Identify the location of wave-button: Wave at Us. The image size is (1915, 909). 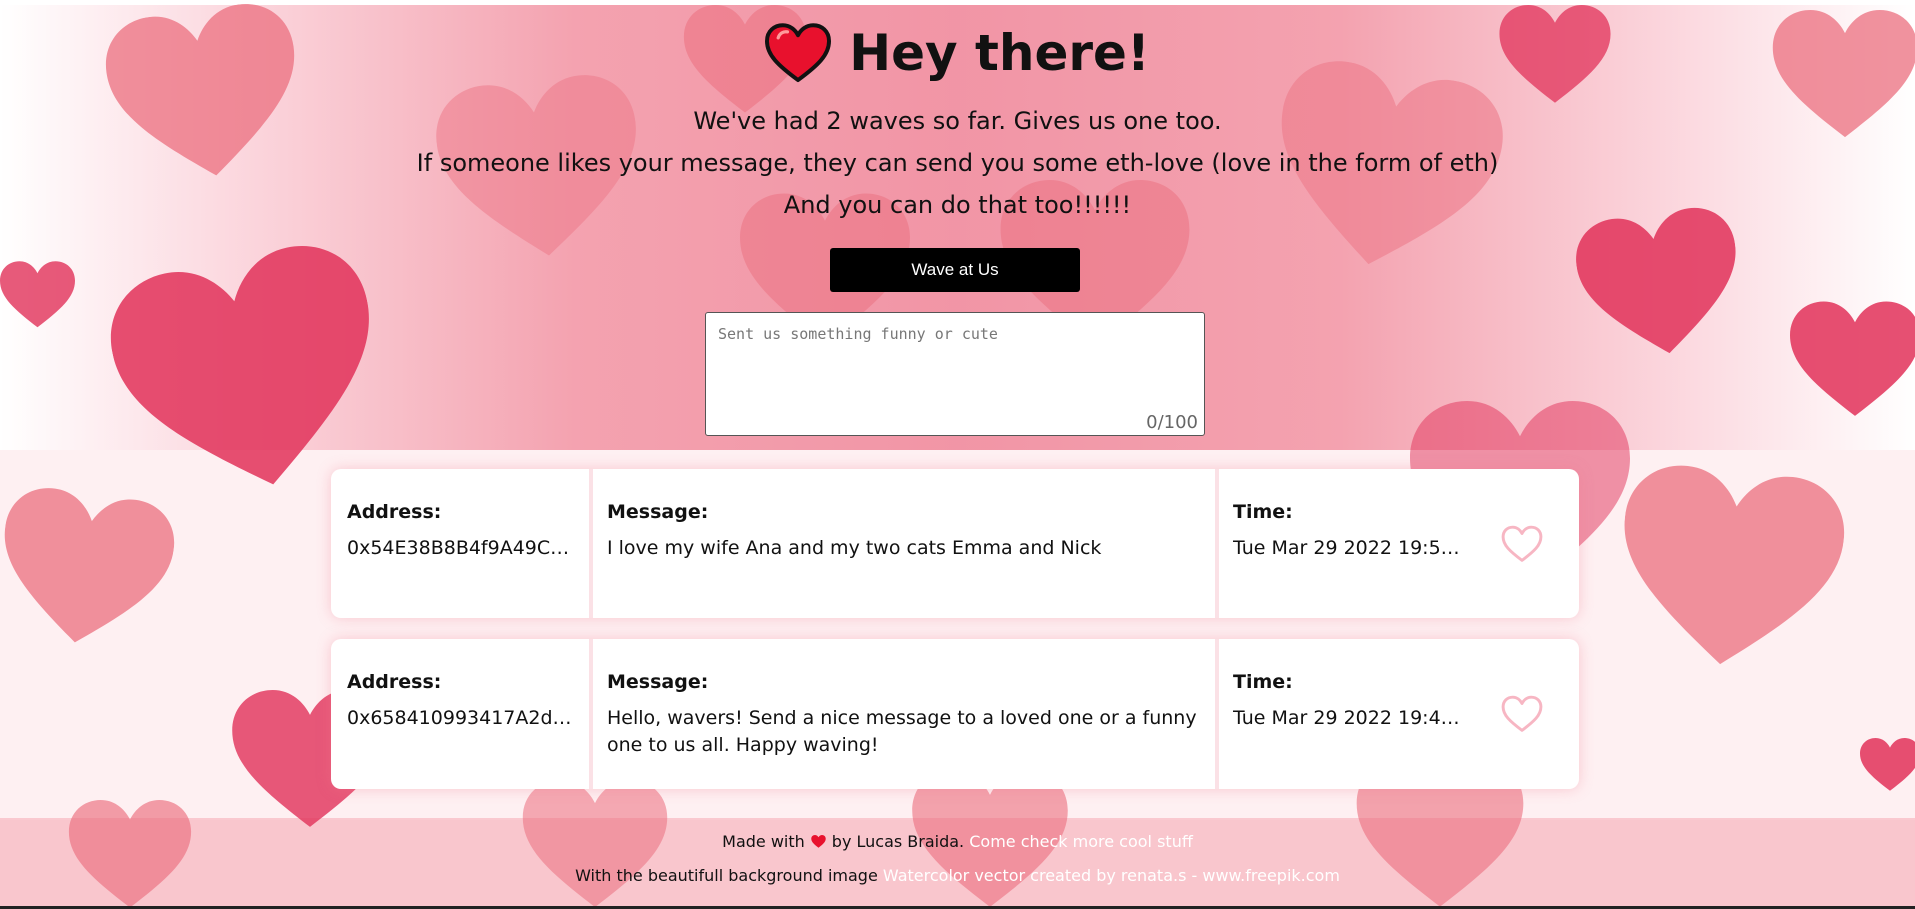
(955, 270).